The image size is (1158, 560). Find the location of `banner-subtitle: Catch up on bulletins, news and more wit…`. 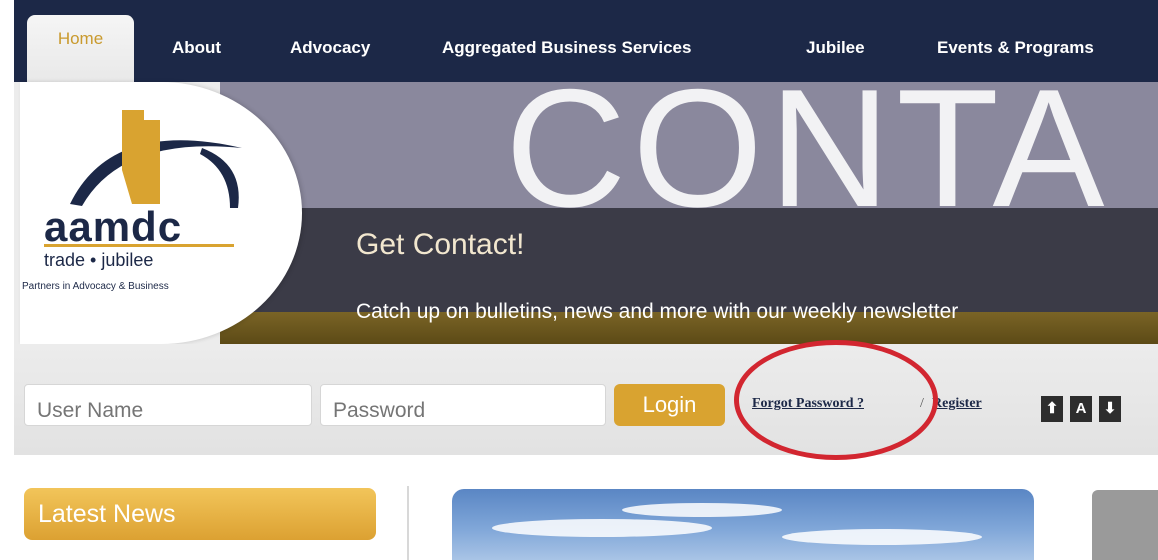

banner-subtitle: Catch up on bulletins, news and more wit… is located at coordinates (657, 311).